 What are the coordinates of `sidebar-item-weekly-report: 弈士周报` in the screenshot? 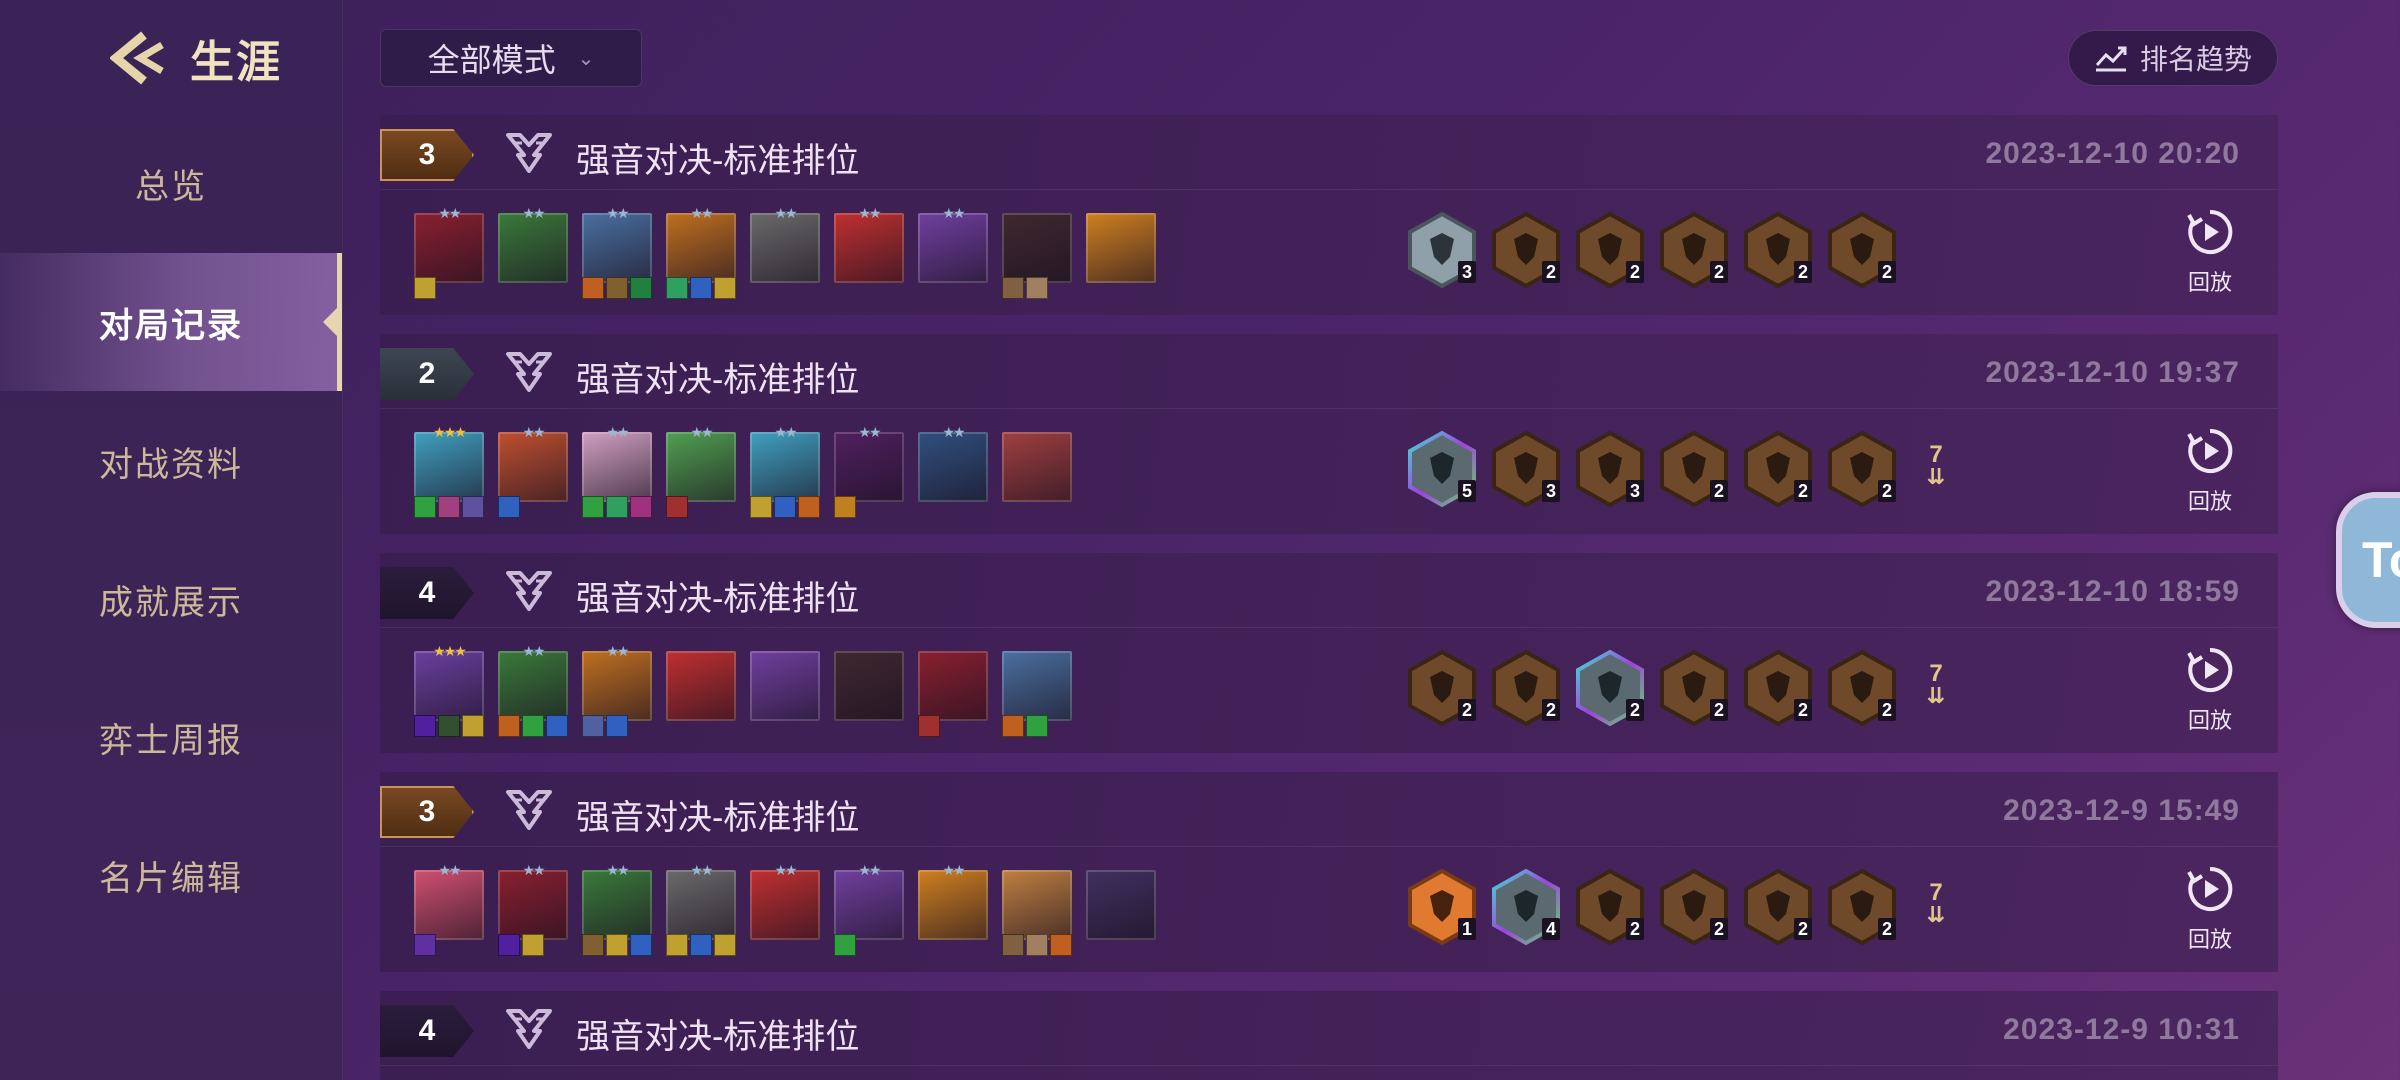 It's located at (171, 737).